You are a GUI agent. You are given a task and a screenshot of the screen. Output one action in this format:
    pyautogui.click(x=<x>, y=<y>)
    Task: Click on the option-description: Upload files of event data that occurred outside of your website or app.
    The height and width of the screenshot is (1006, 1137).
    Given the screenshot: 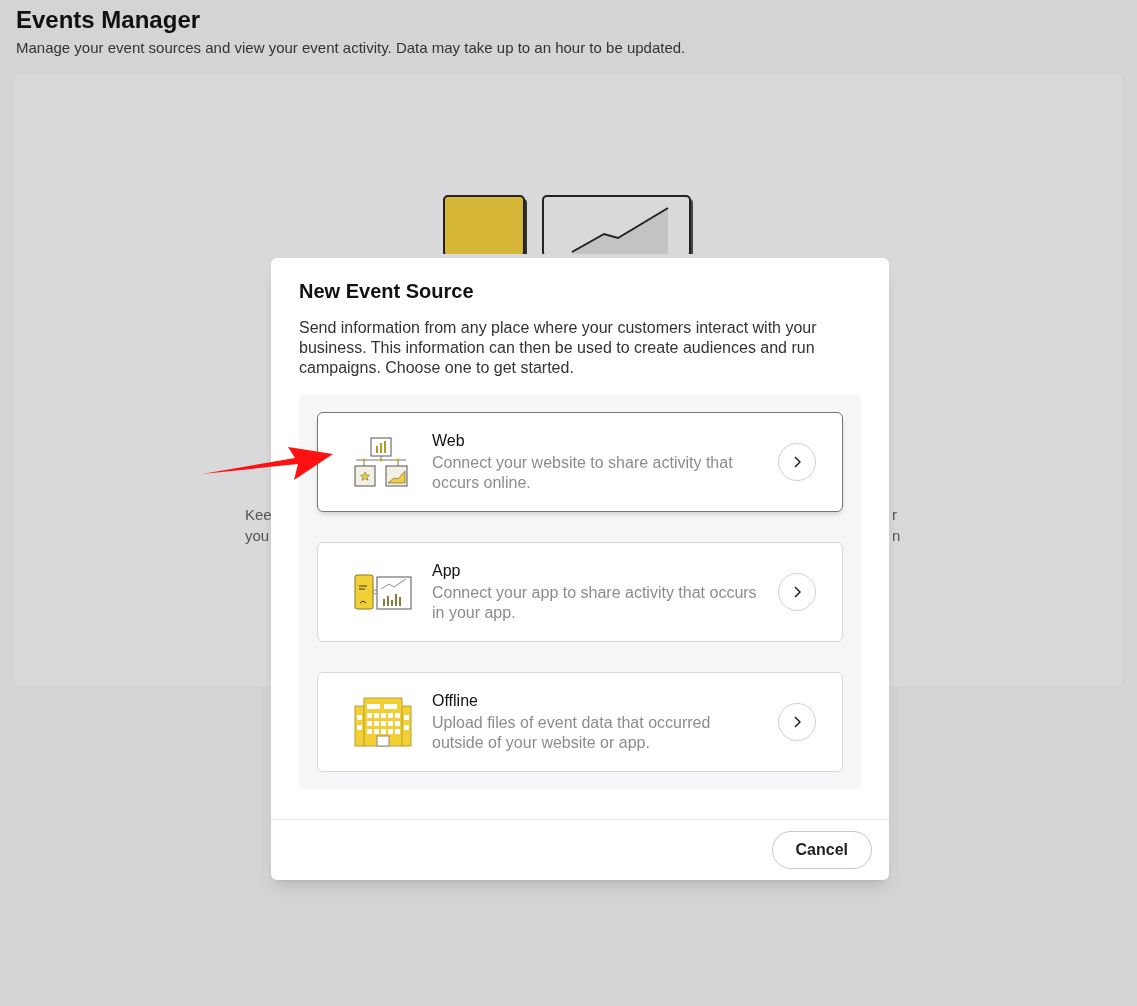 What is the action you would take?
    pyautogui.click(x=572, y=733)
    